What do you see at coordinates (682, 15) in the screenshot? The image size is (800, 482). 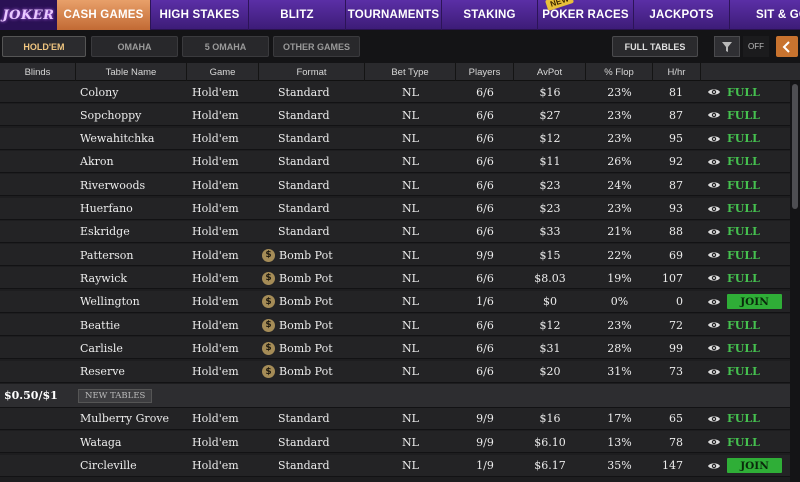 I see `tab-jackpots: JACKPOTS` at bounding box center [682, 15].